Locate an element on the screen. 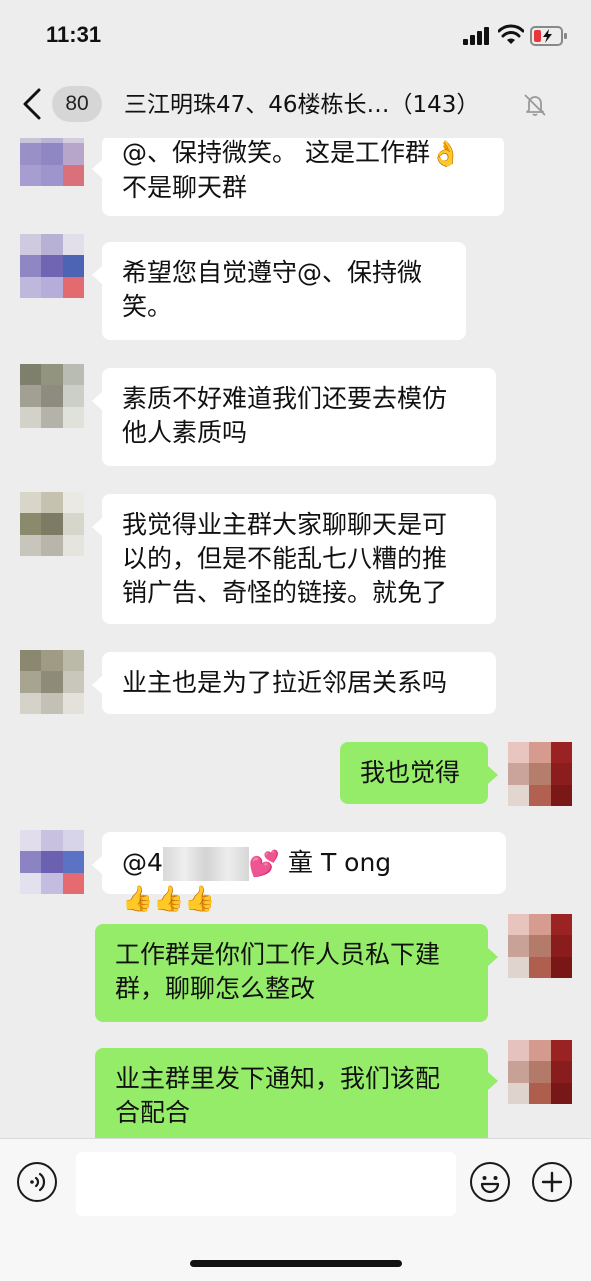 The image size is (591, 1281). message-text-line: 我觉得业主群大家聊聊天是可 is located at coordinates (285, 524).